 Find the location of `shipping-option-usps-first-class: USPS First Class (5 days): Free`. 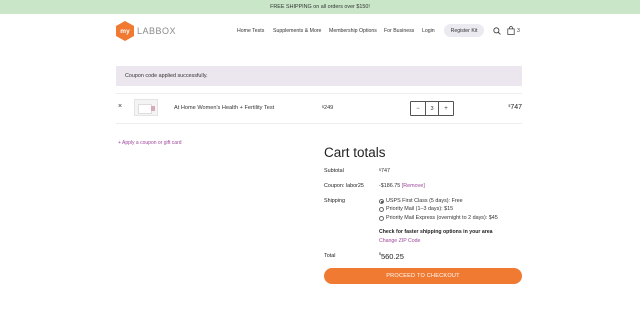

shipping-option-usps-first-class: USPS First Class (5 days): Free is located at coordinates (421, 201).